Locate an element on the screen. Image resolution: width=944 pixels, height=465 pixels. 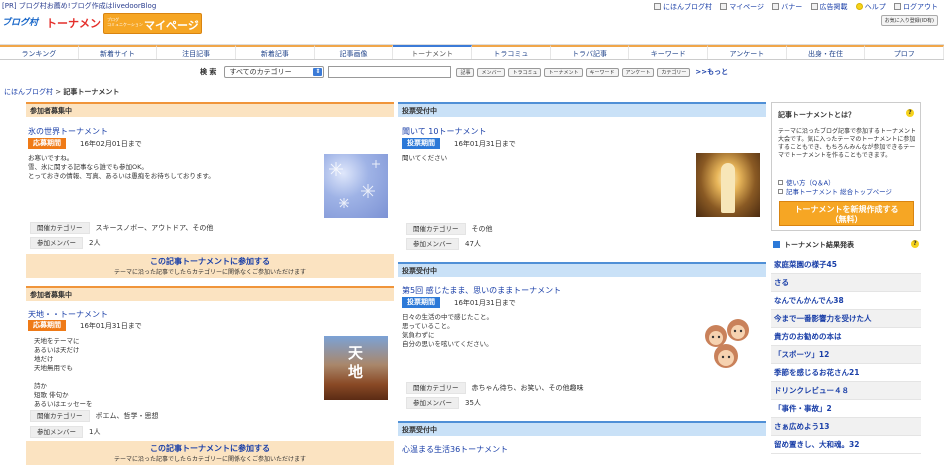
top-links: にほんブログ村 マイページ バナー 広告掲載 ヘルプ ログアウト is located at coordinates (798, 7).